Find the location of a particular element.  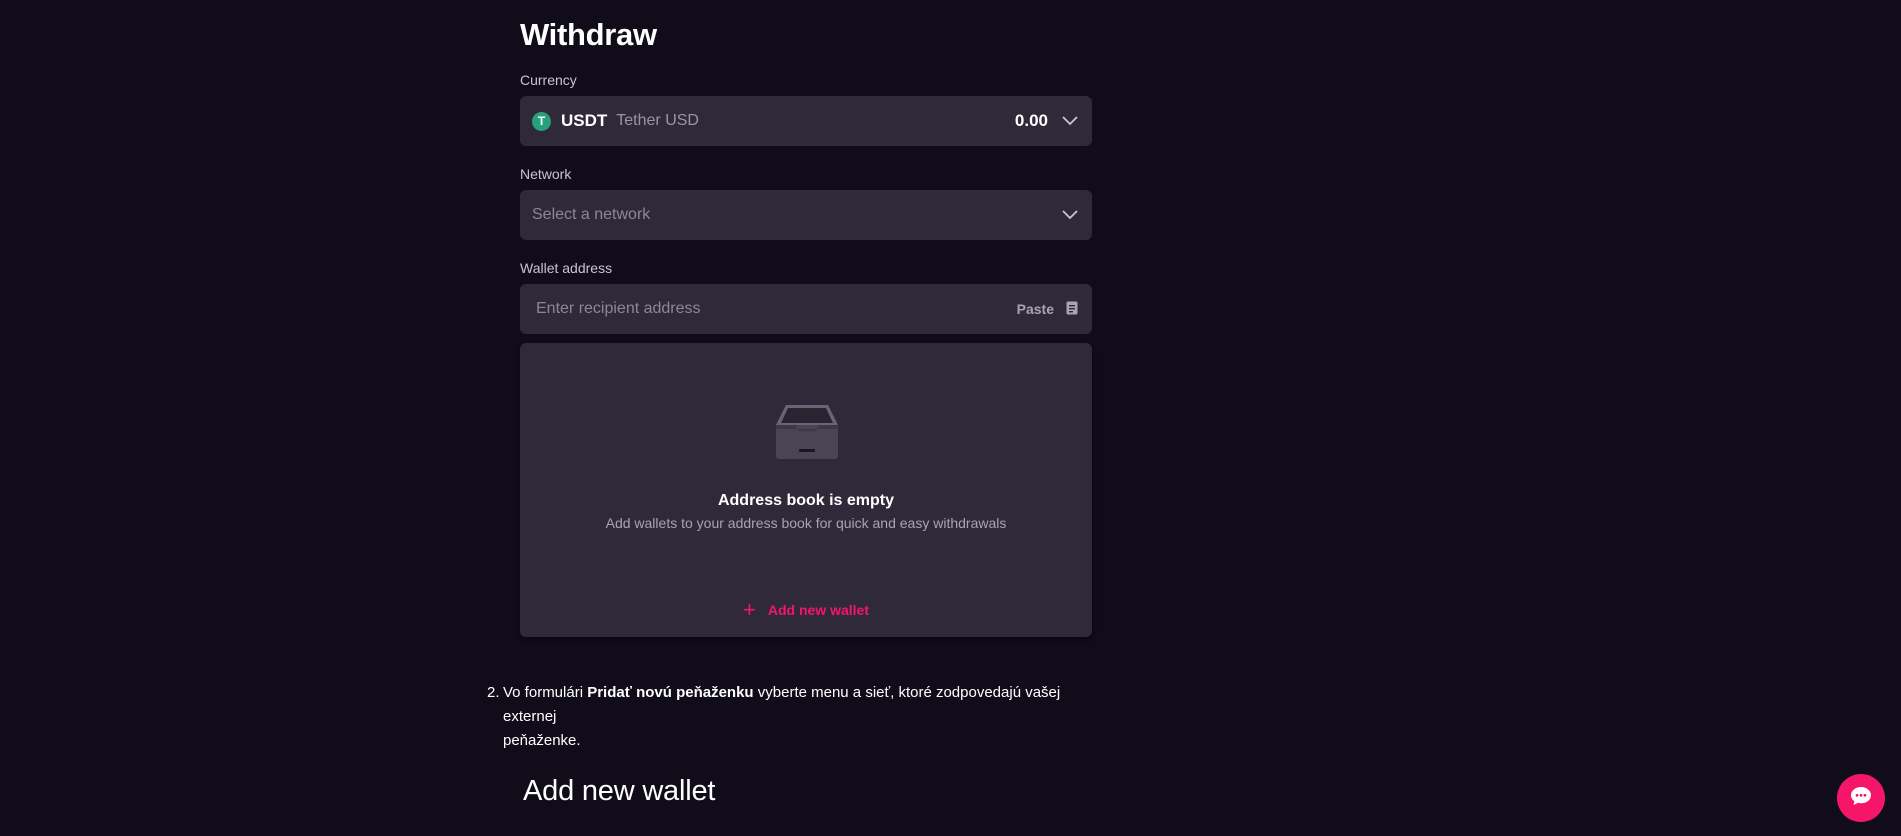

paste-button: Paste is located at coordinates (1047, 309).